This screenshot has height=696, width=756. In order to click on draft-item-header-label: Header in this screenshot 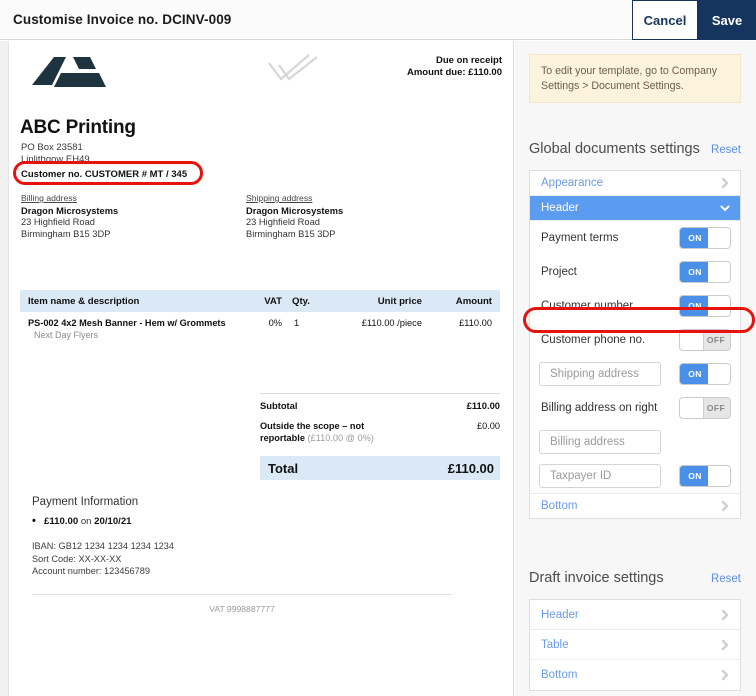, I will do `click(560, 614)`.